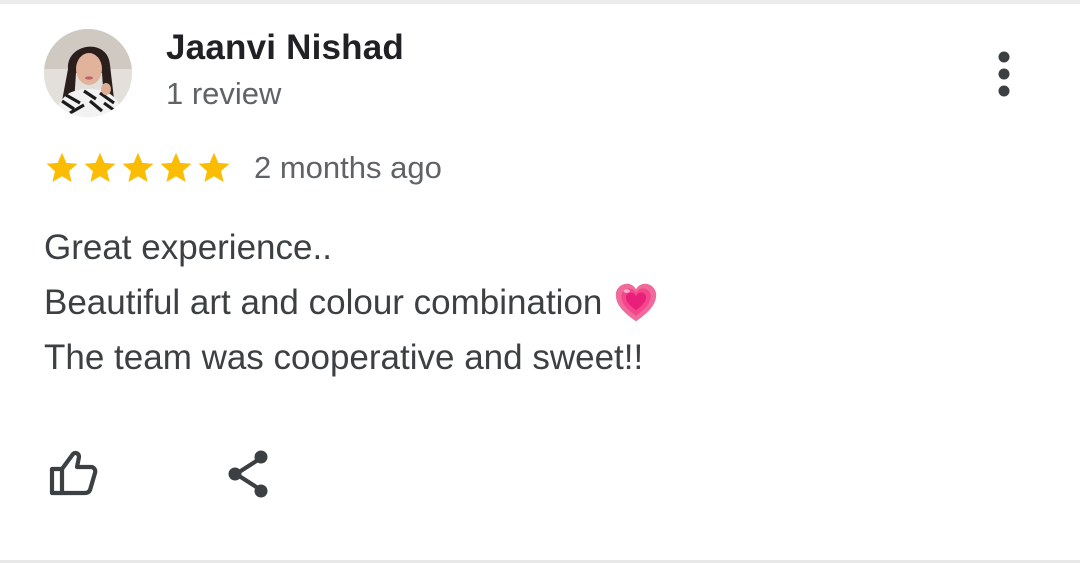 Image resolution: width=1080 pixels, height=563 pixels. I want to click on like-button, so click(73, 473).